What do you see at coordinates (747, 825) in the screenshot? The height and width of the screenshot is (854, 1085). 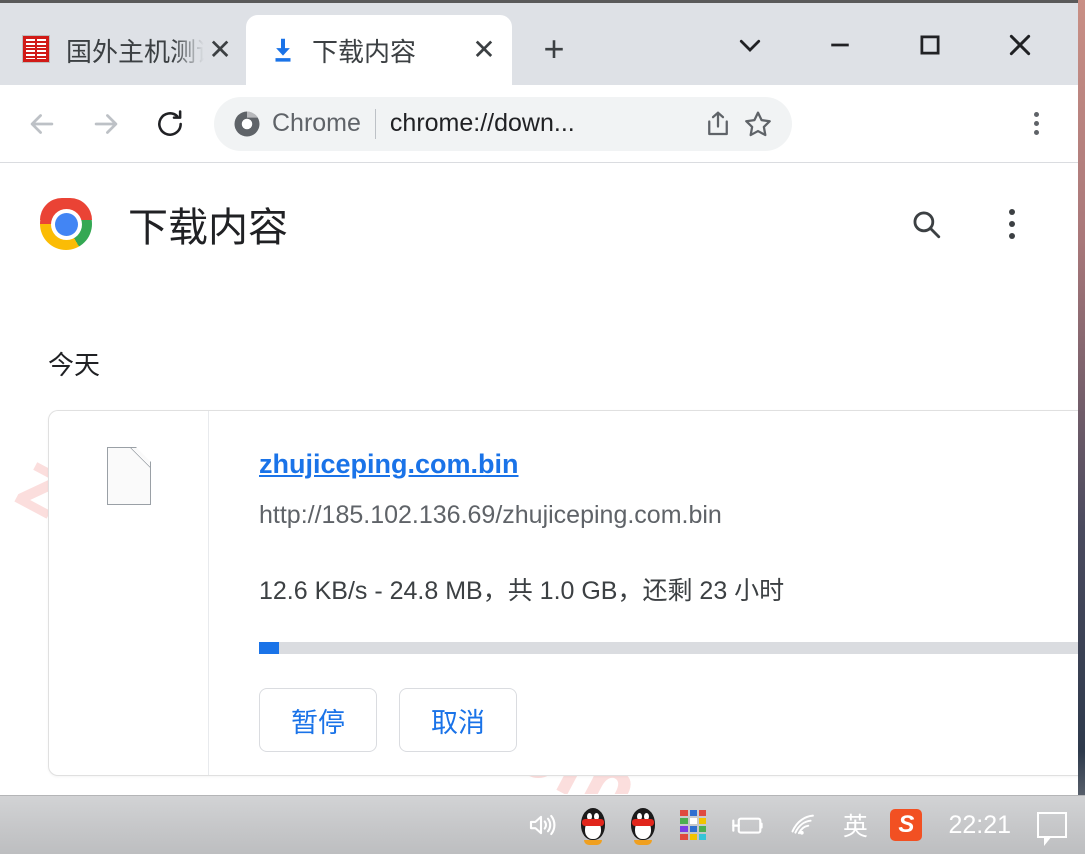 I see `battery-icon` at bounding box center [747, 825].